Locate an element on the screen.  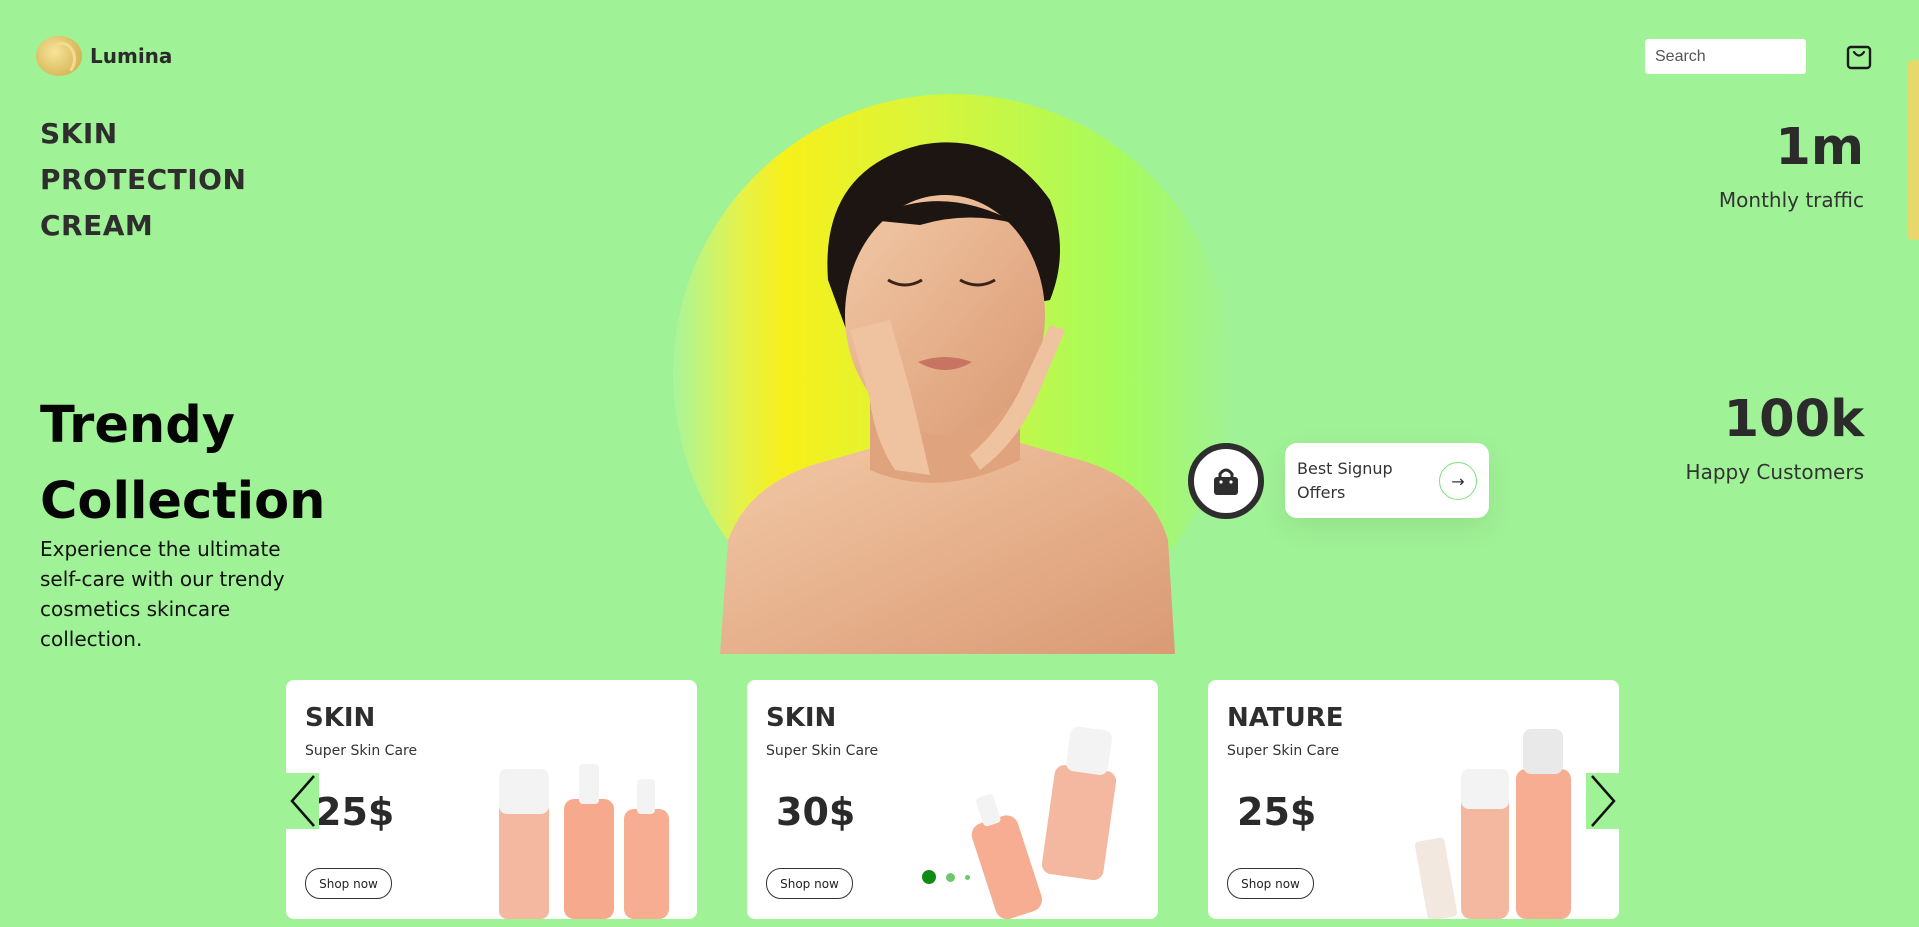
product-card: NATURE Super Skin Care 25$ Shop now is located at coordinates (1413, 799).